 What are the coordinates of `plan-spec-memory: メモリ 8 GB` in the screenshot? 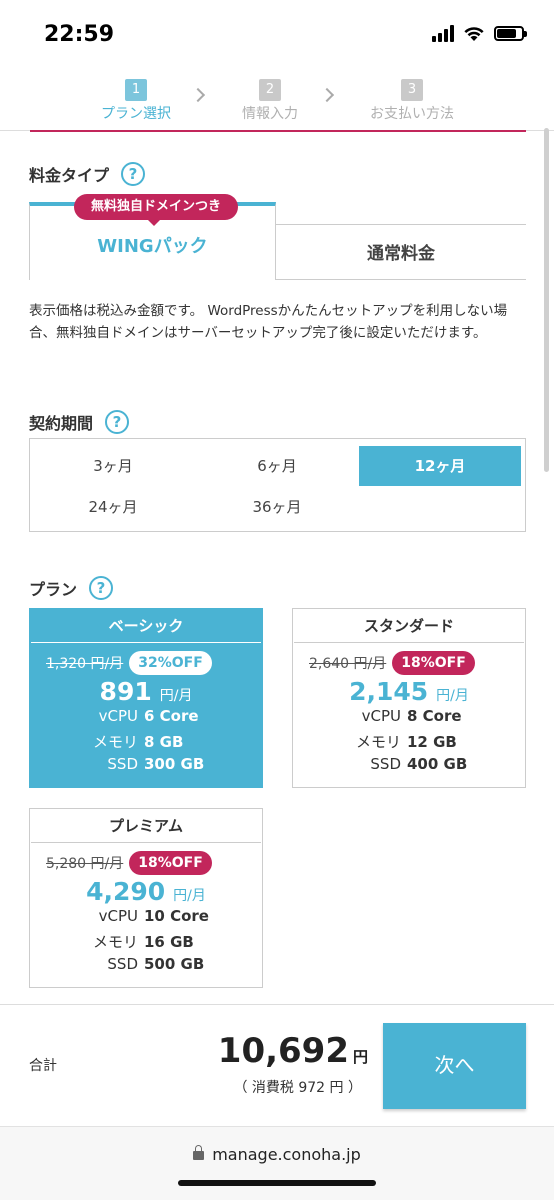 It's located at (146, 741).